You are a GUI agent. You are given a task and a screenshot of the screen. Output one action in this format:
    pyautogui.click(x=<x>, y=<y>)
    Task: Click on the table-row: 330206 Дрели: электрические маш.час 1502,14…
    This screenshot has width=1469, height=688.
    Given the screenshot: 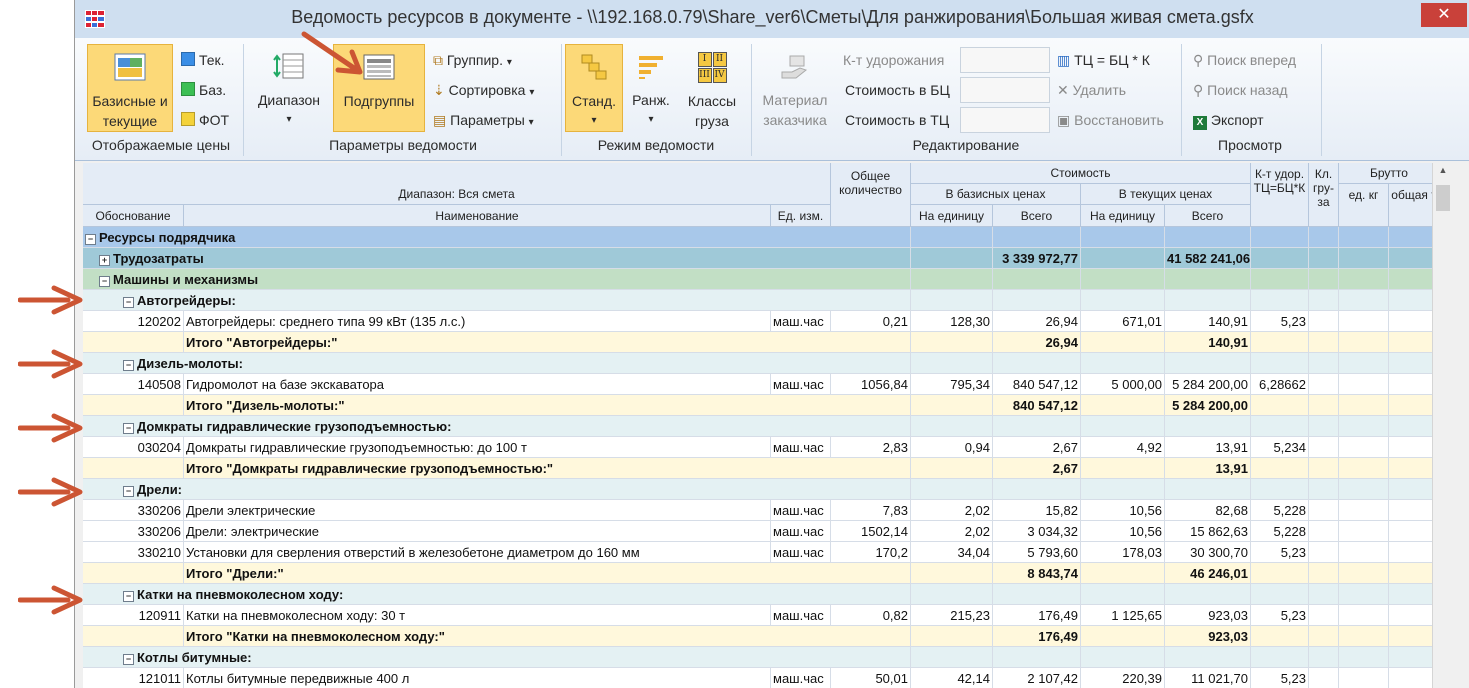 What is the action you would take?
    pyautogui.click(x=757, y=531)
    